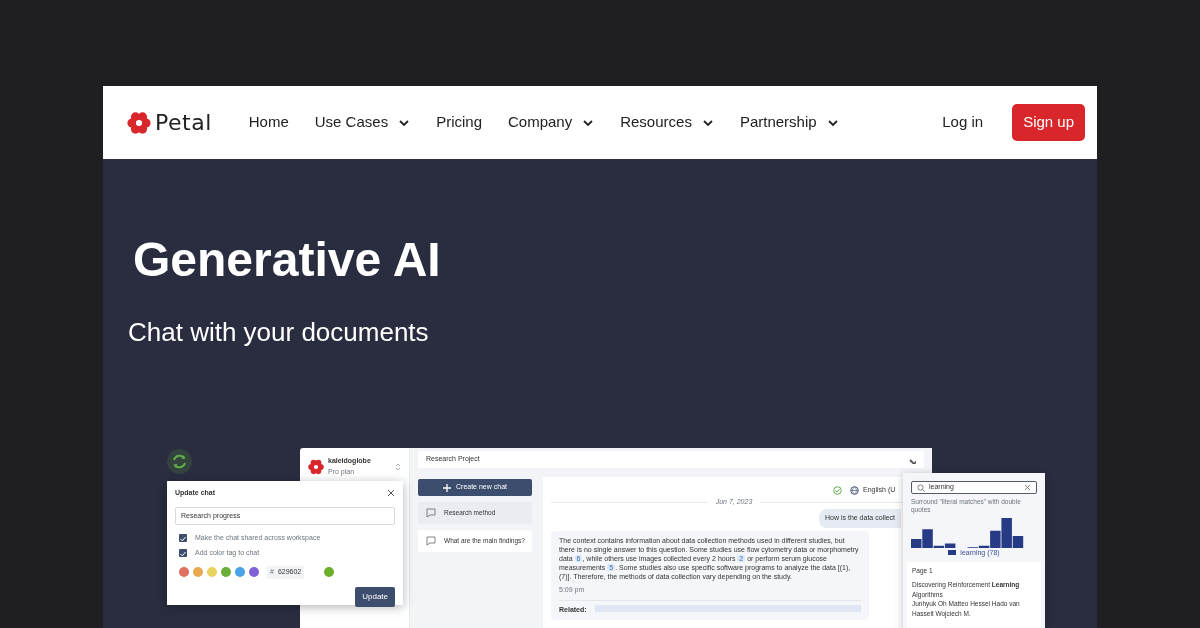 The image size is (1200, 628). I want to click on nav-link: Partnership, so click(789, 122).